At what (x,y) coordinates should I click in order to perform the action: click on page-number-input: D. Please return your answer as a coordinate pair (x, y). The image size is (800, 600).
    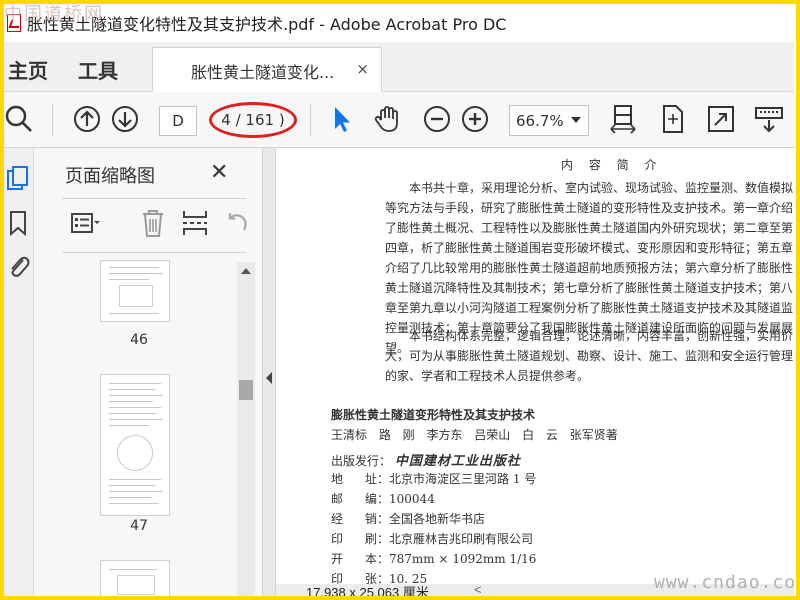
    Looking at the image, I should click on (178, 121).